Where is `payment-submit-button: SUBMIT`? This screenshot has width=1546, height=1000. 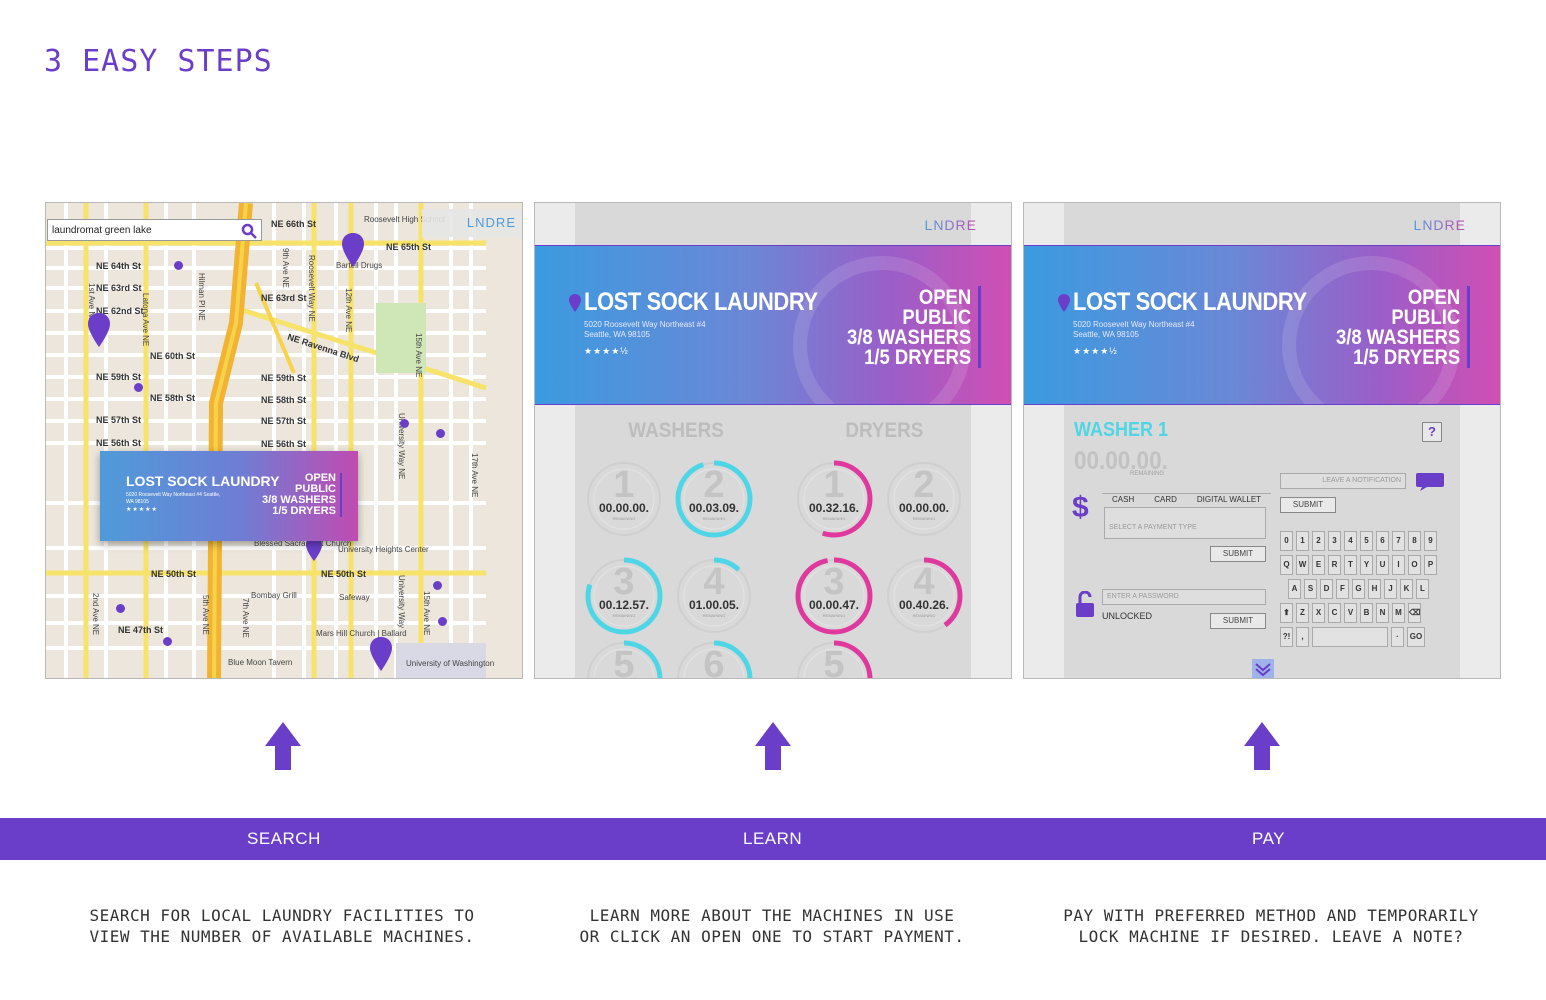
payment-submit-button: SUBMIT is located at coordinates (1238, 554).